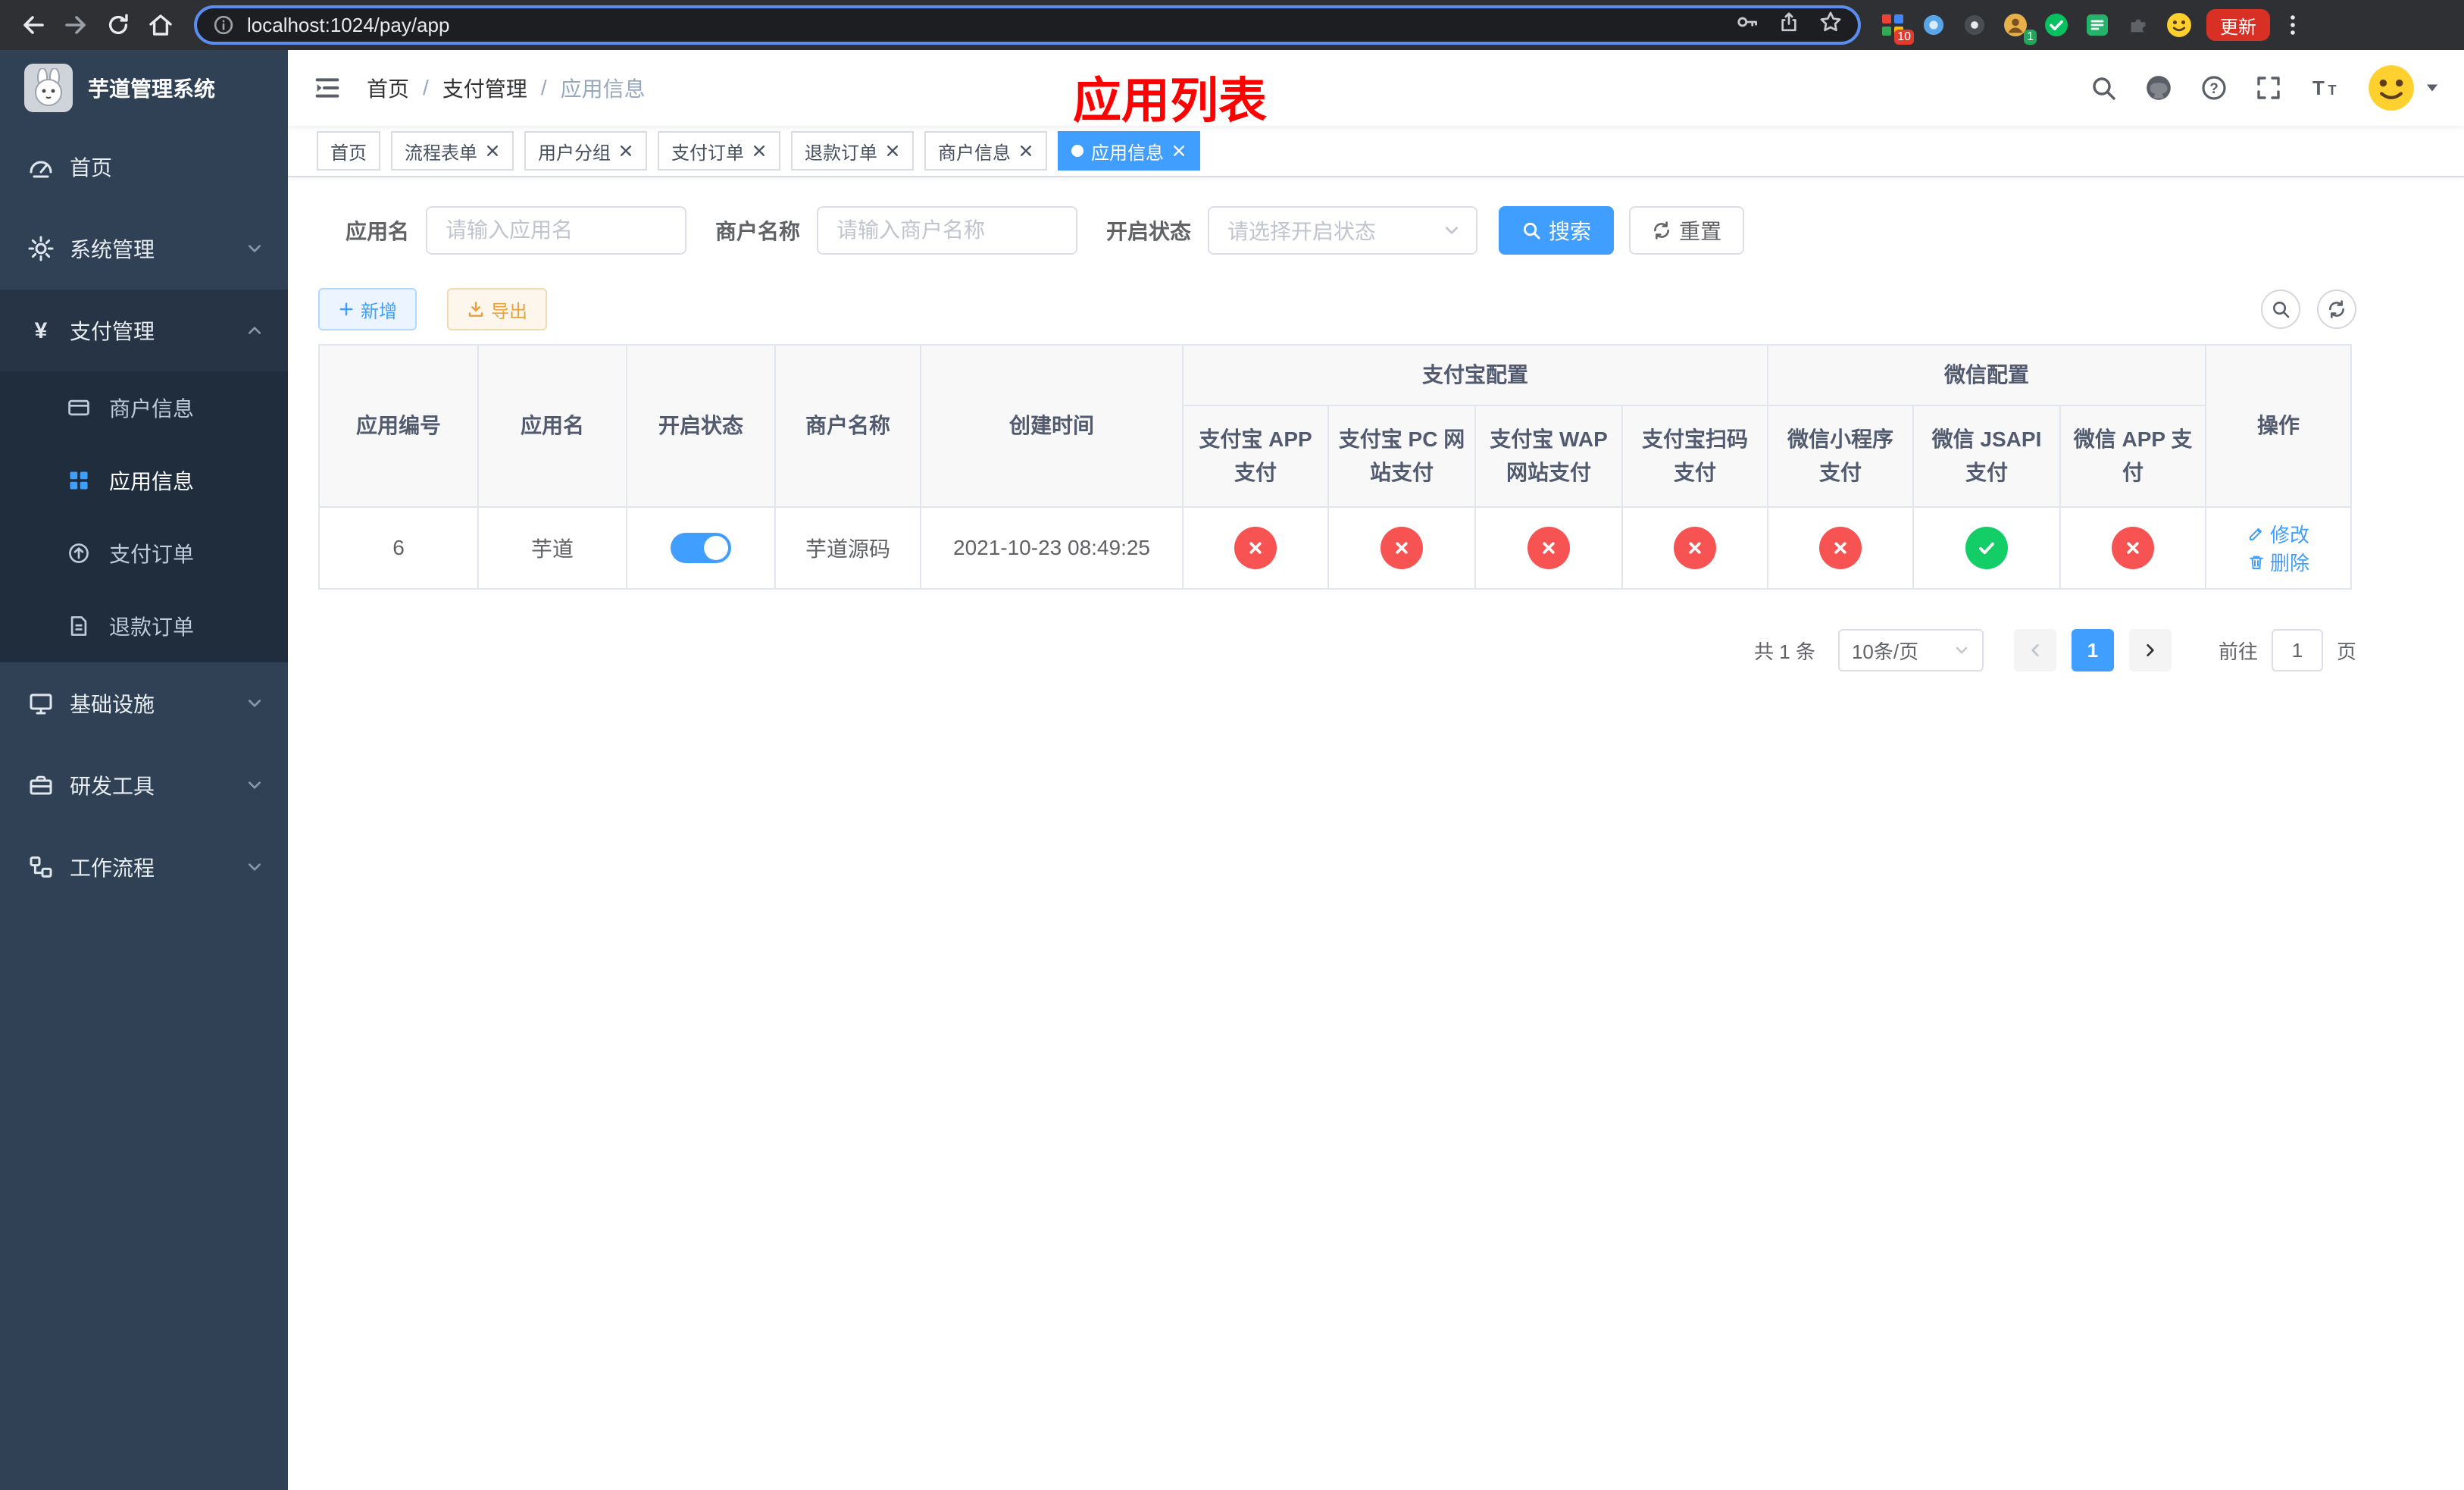  I want to click on avatar-emoji-icon, so click(2391, 88).